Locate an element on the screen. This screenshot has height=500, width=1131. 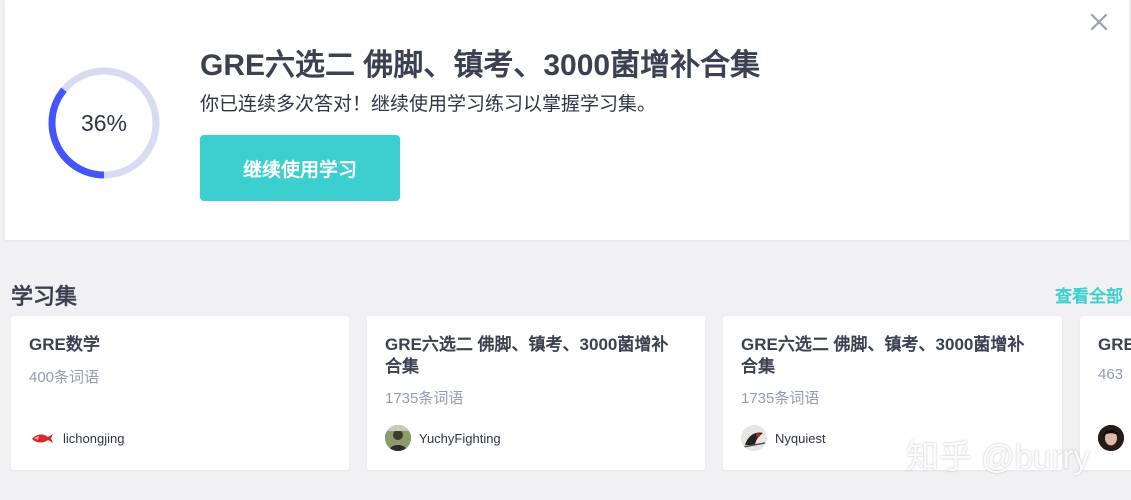
watermark: 知乎 @burry is located at coordinates (998, 456).